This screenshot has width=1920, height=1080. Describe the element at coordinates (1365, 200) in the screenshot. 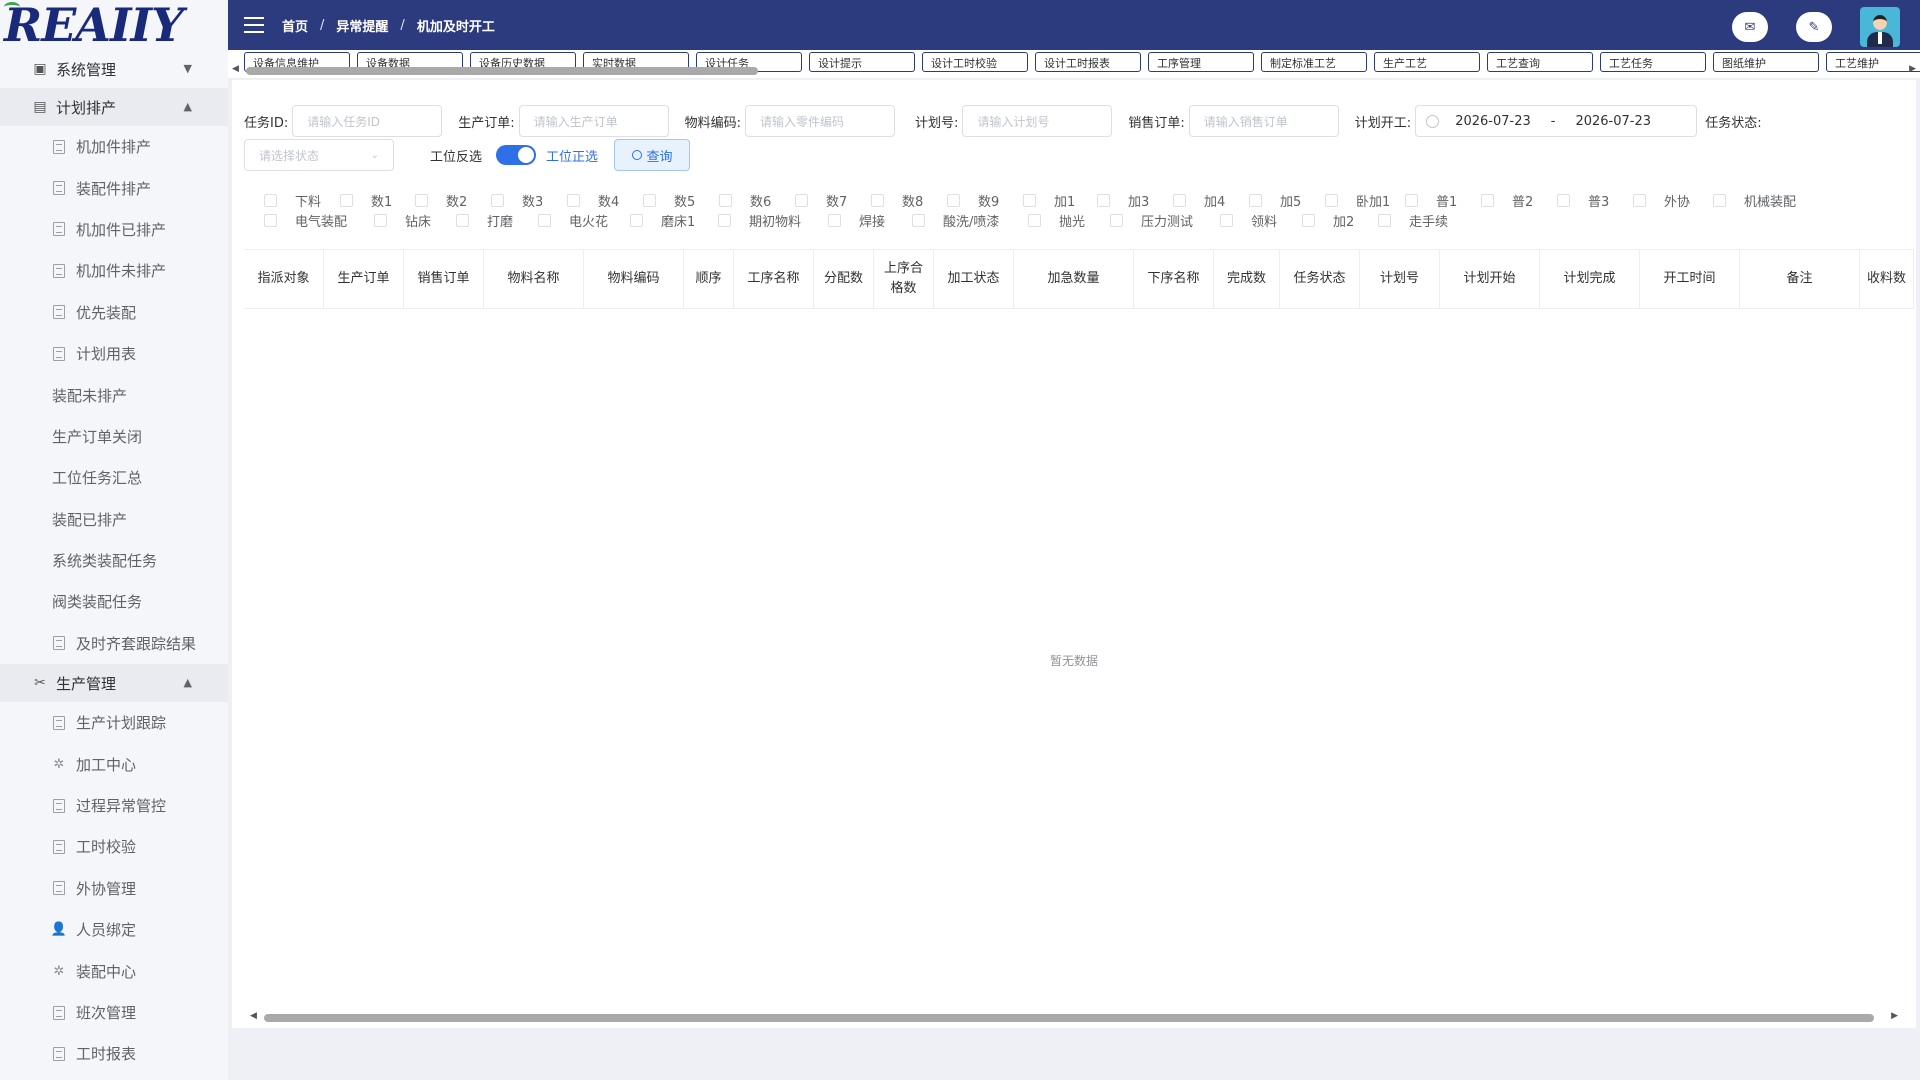

I see `station-checkbox: 卧加1` at that location.